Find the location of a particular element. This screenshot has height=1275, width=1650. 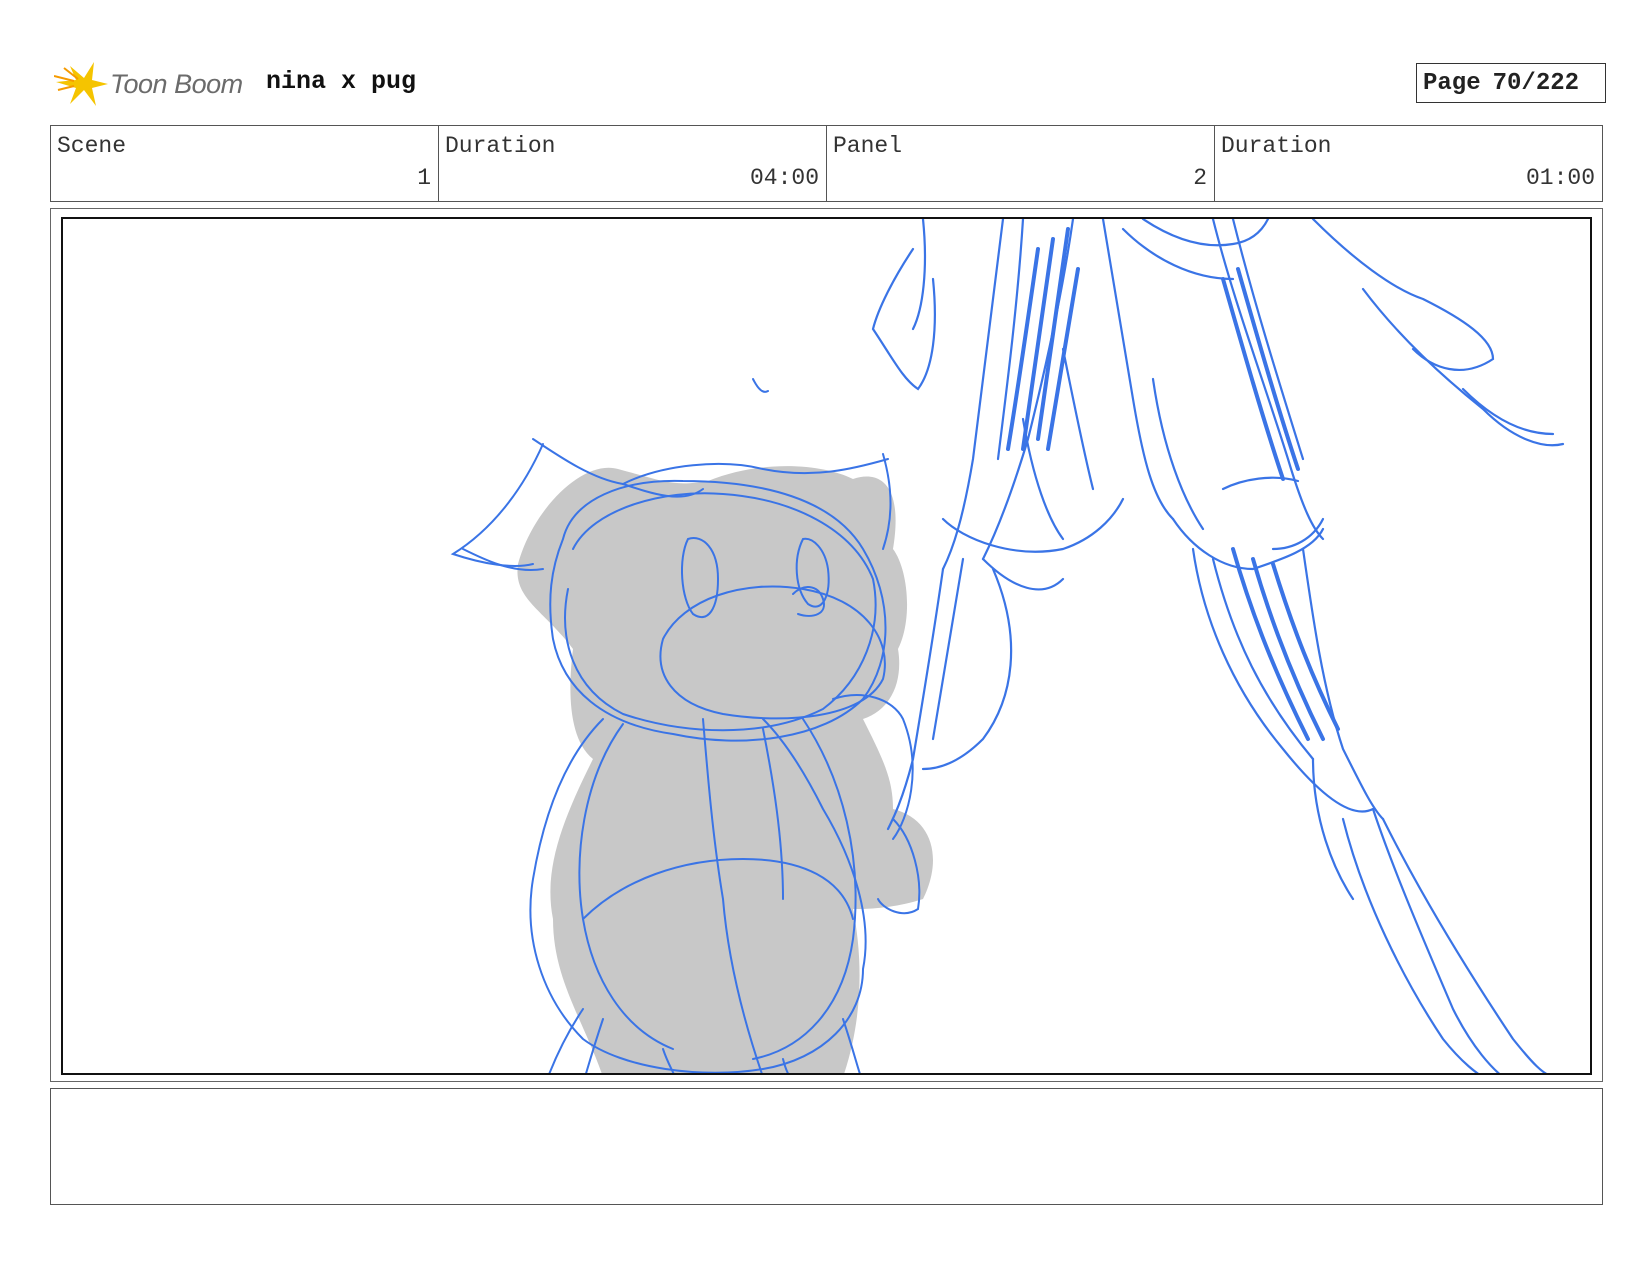

panel-value: 2 is located at coordinates (1200, 178).